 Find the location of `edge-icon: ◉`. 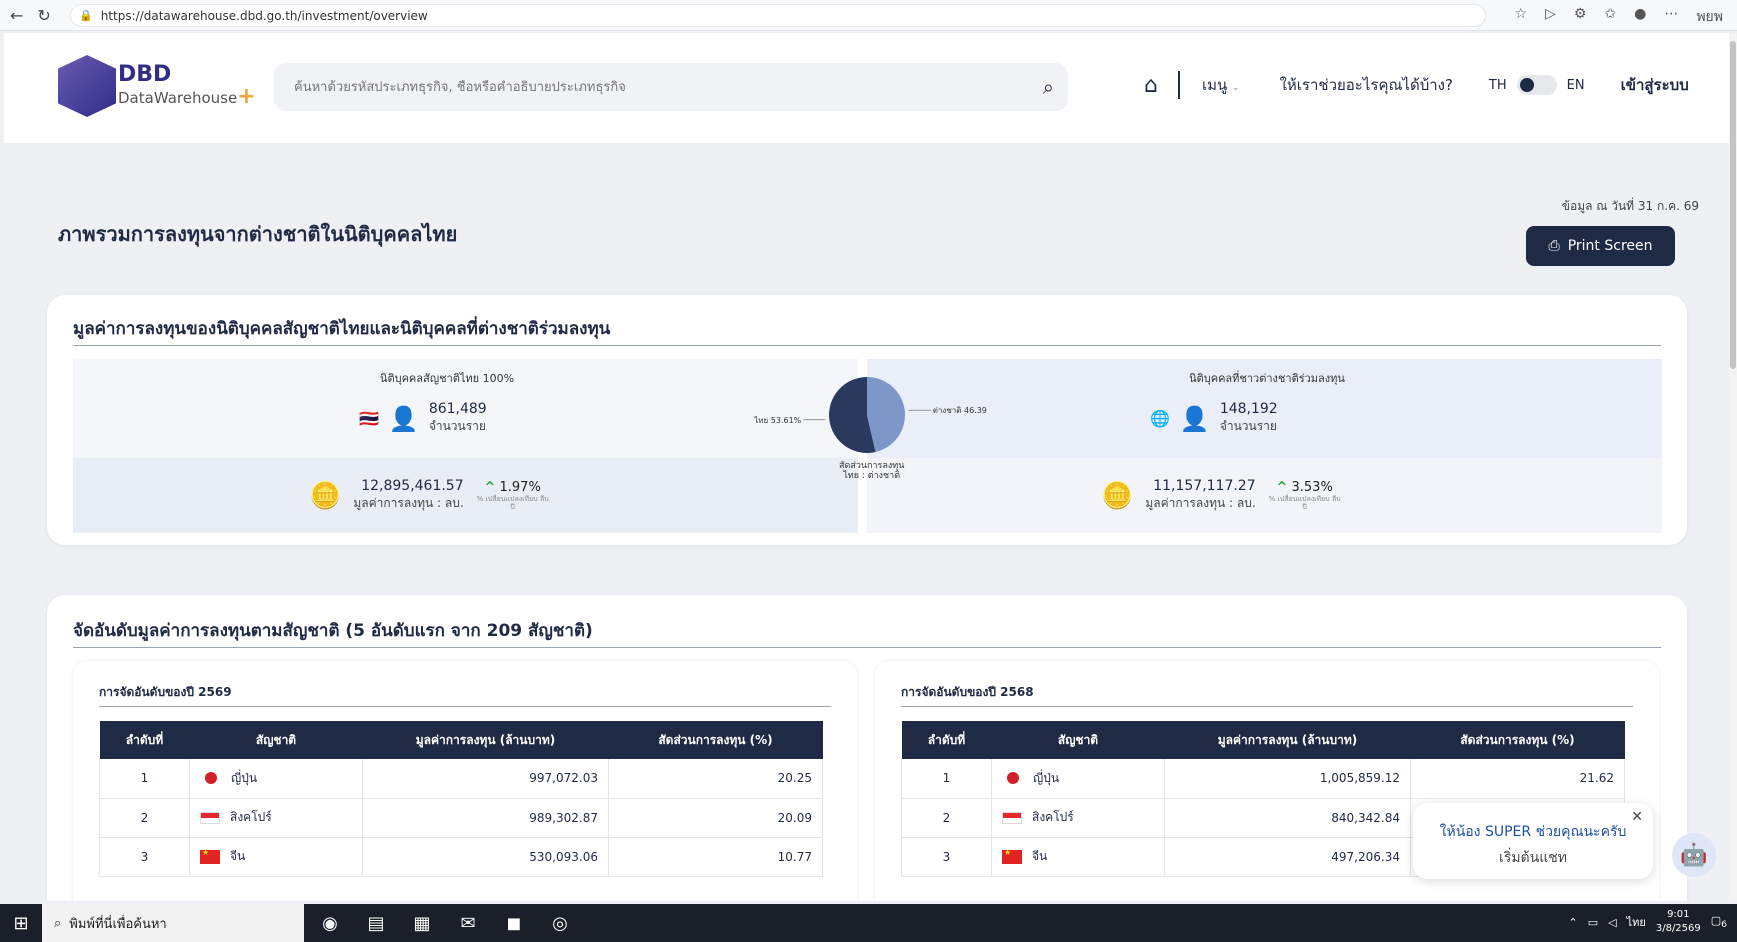

edge-icon: ◉ is located at coordinates (330, 923).